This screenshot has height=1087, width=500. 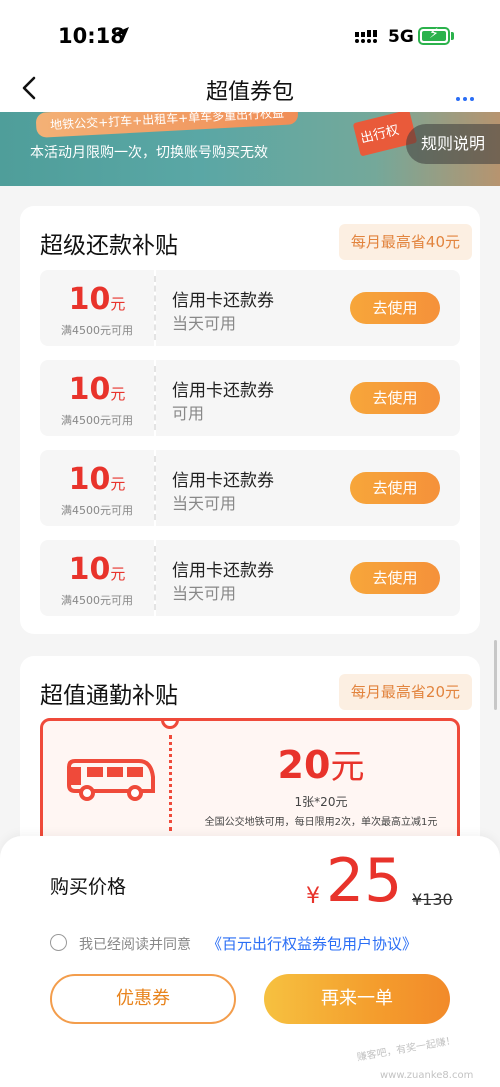 I want to click on banner-tagline: 地铁公交+打车+出租车+单车多重出行权益, so click(x=167, y=125).